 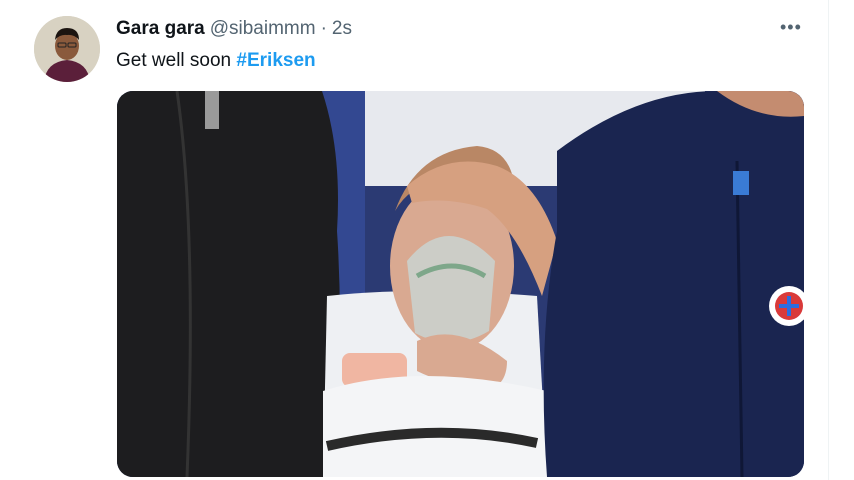 What do you see at coordinates (174, 60) in the screenshot?
I see `tweet-body: Get well soon` at bounding box center [174, 60].